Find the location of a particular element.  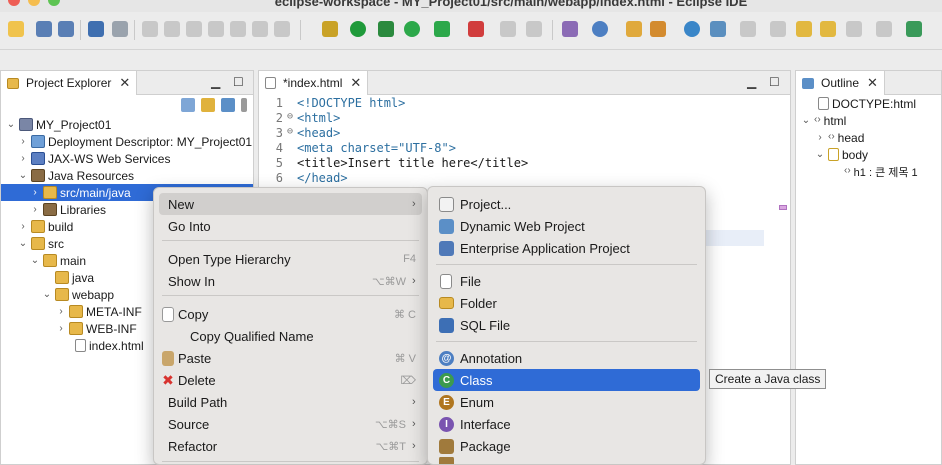

debug-icon is located at coordinates (386, 29).